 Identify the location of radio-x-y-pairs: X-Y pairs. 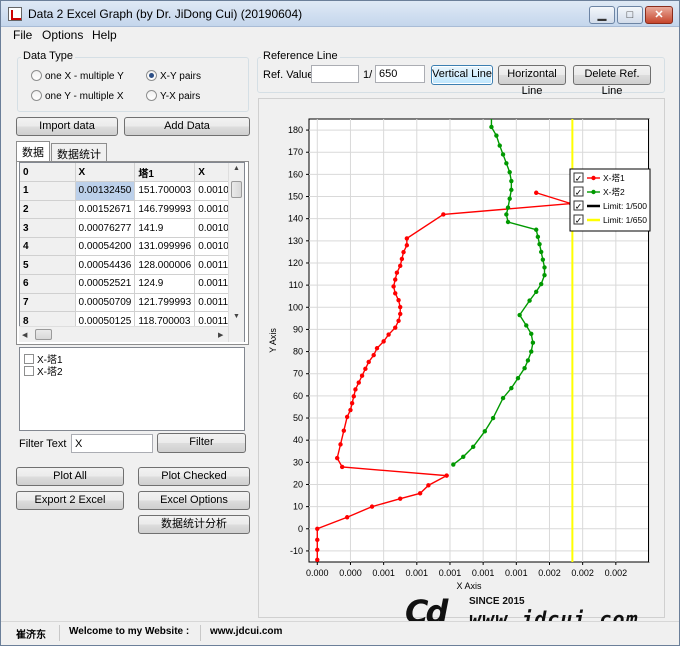
(173, 77).